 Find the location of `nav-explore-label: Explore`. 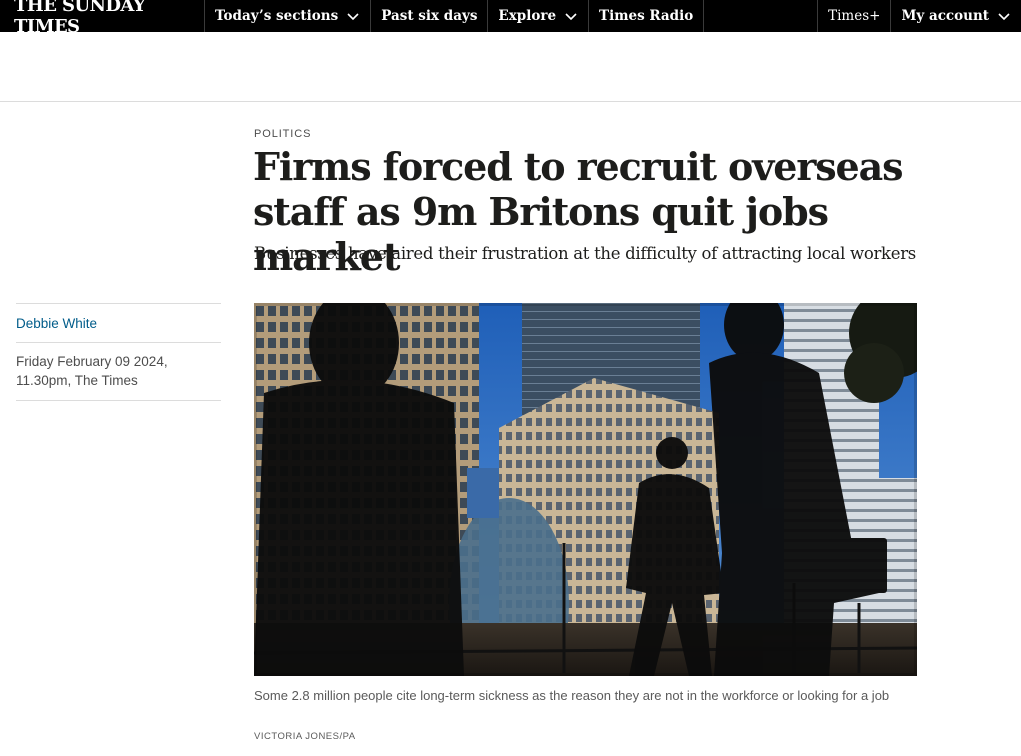

nav-explore-label: Explore is located at coordinates (527, 16).